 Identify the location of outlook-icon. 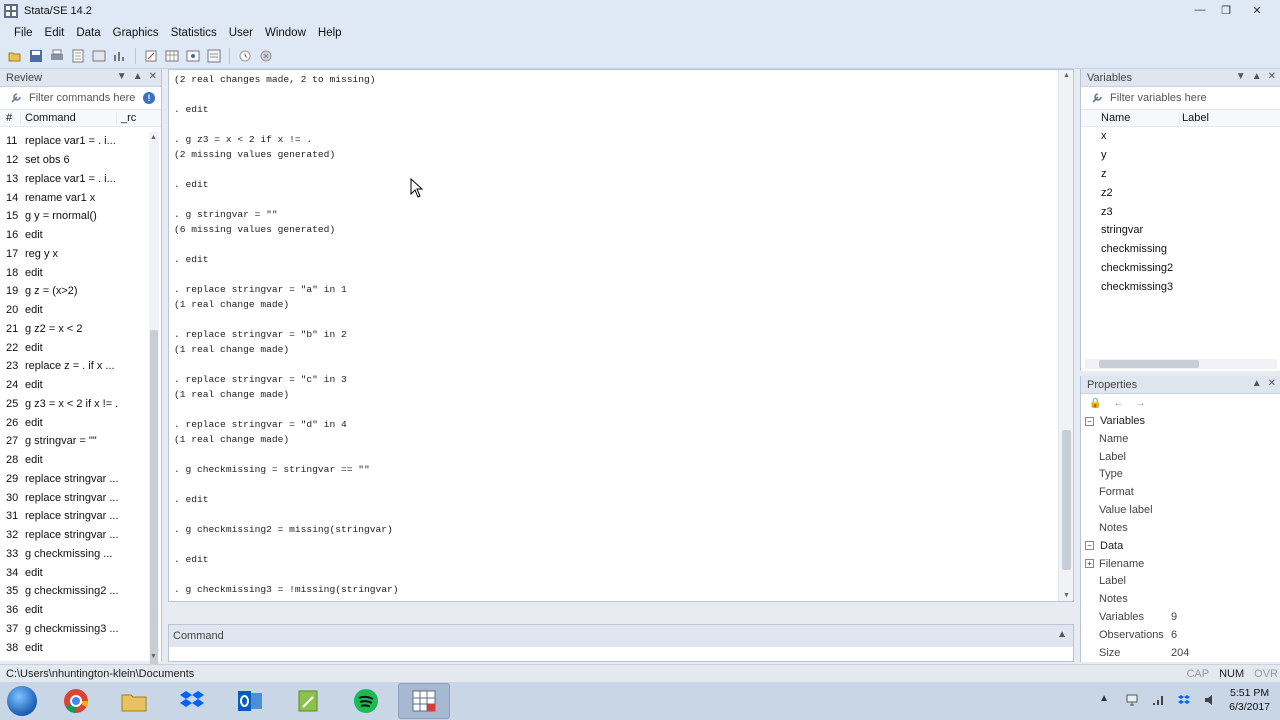
(250, 701).